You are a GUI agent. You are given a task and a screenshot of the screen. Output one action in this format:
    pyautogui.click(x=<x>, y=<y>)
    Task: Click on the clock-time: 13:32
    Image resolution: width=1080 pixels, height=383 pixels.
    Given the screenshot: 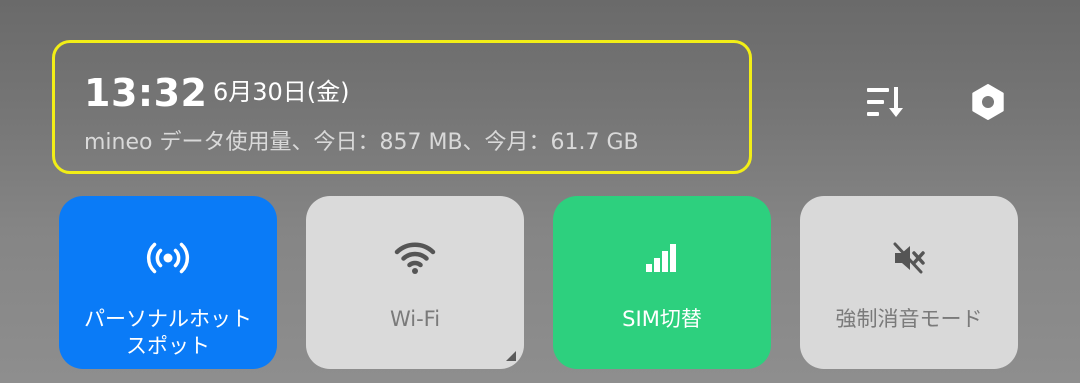 What is the action you would take?
    pyautogui.click(x=146, y=93)
    